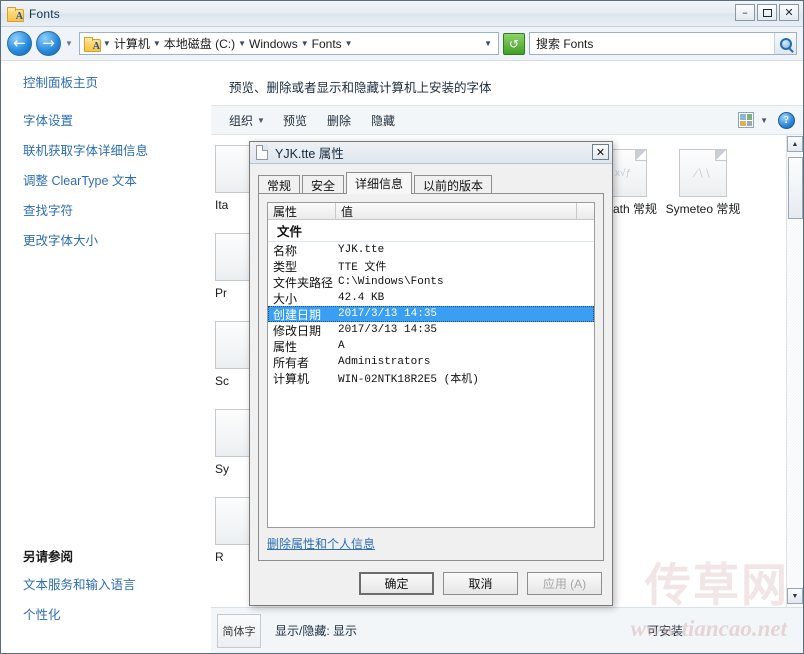  I want to click on chevron-icon-2: ▼, so click(242, 43).